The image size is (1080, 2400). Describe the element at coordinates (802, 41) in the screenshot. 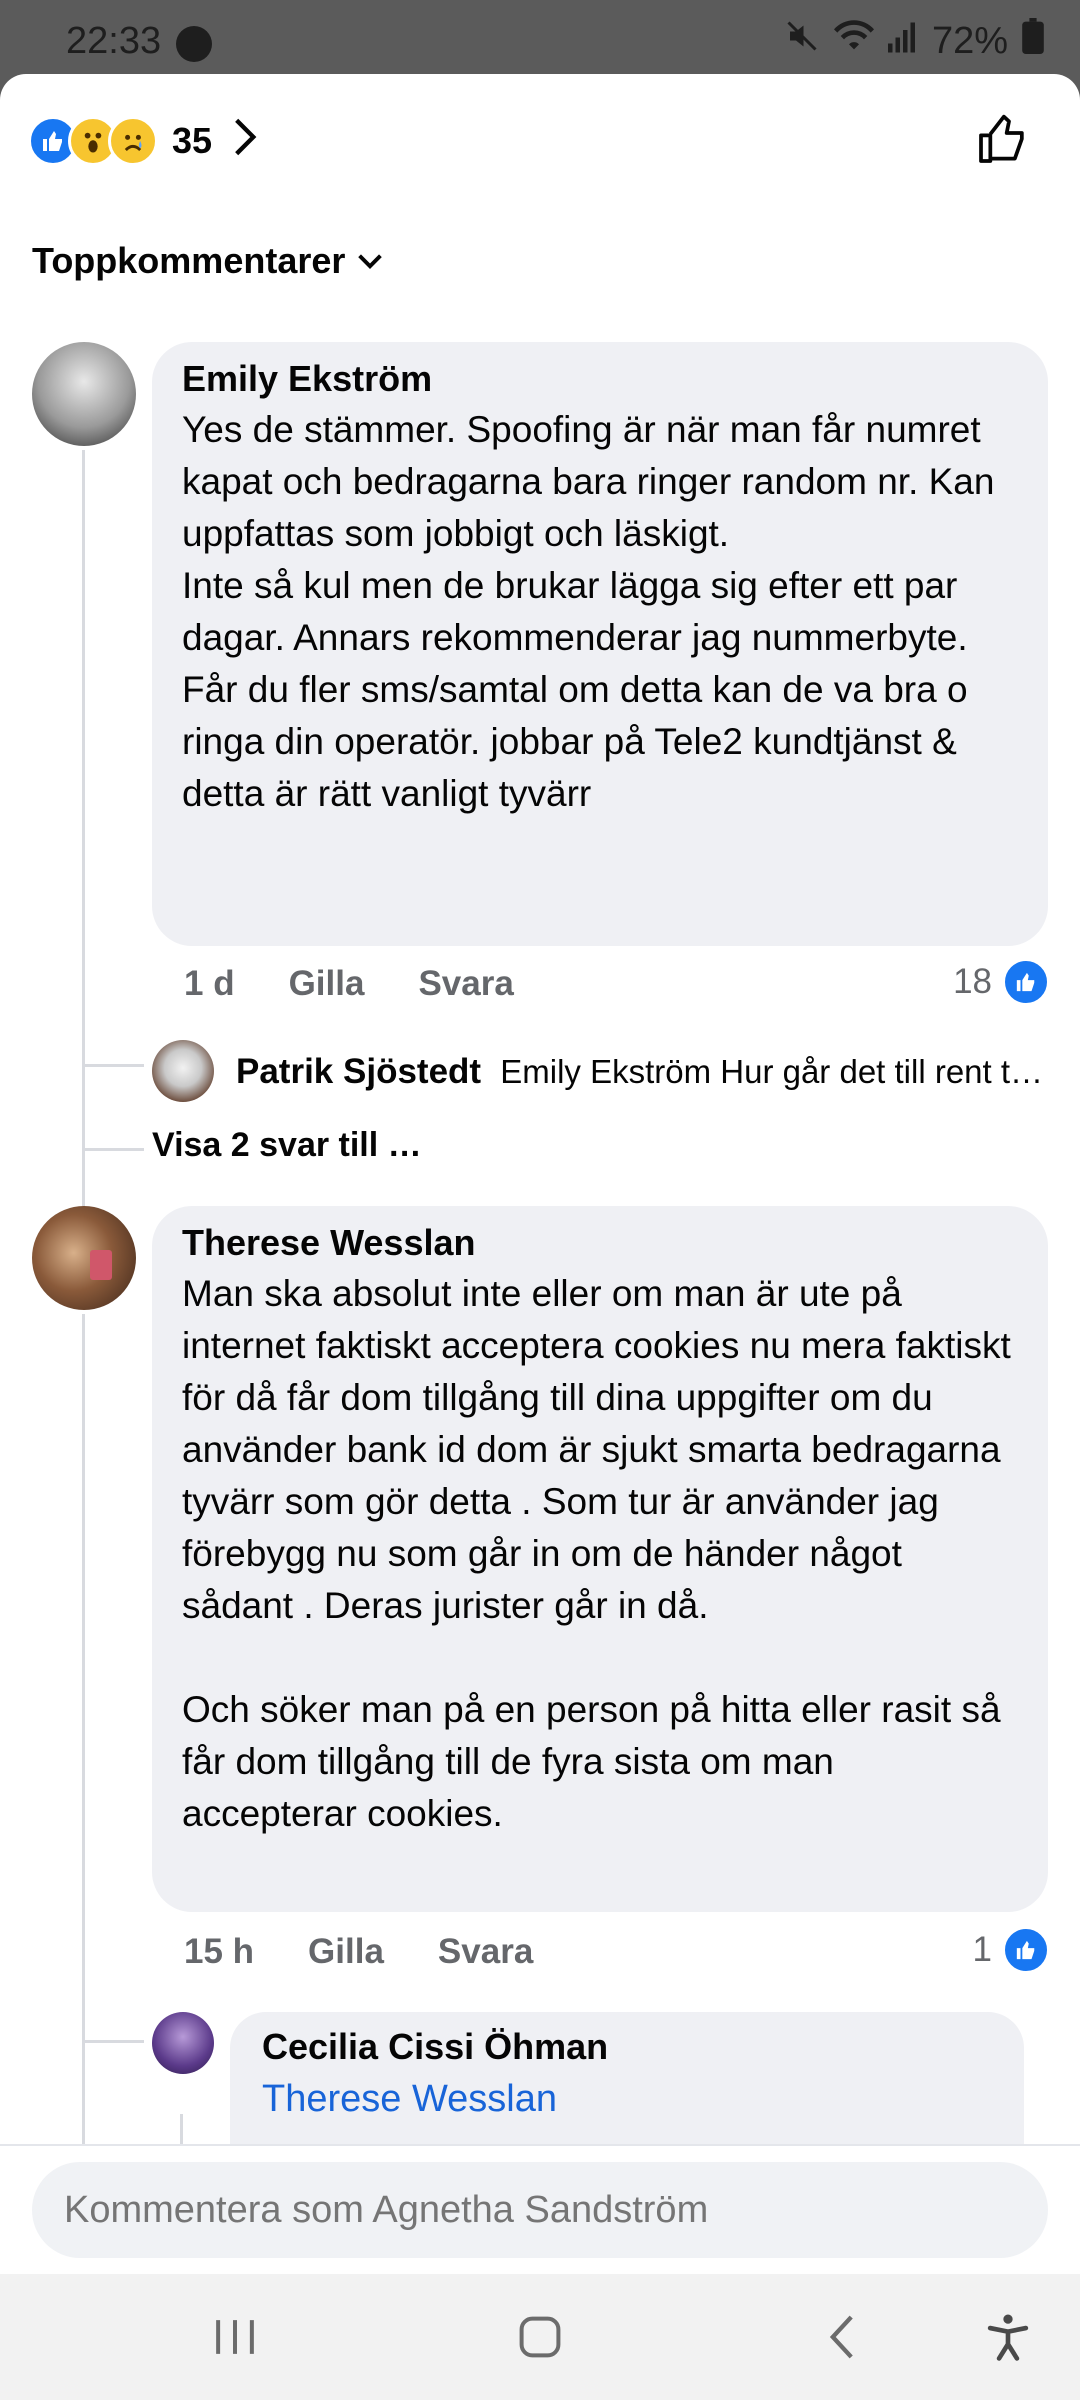

I see `mute-icon` at that location.